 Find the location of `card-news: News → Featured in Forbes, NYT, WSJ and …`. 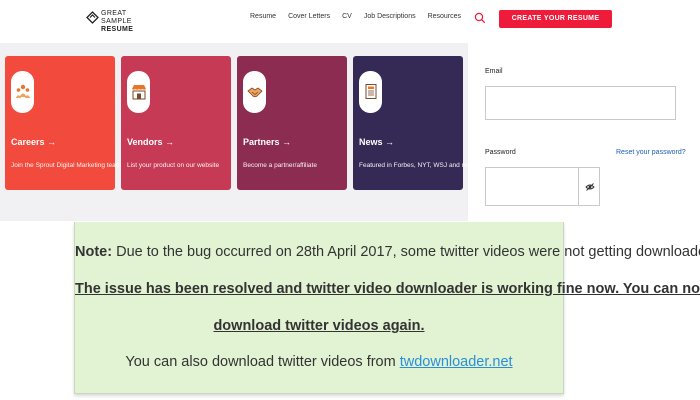

card-news: News → Featured in Forbes, NYT, WSJ and … is located at coordinates (414, 123).